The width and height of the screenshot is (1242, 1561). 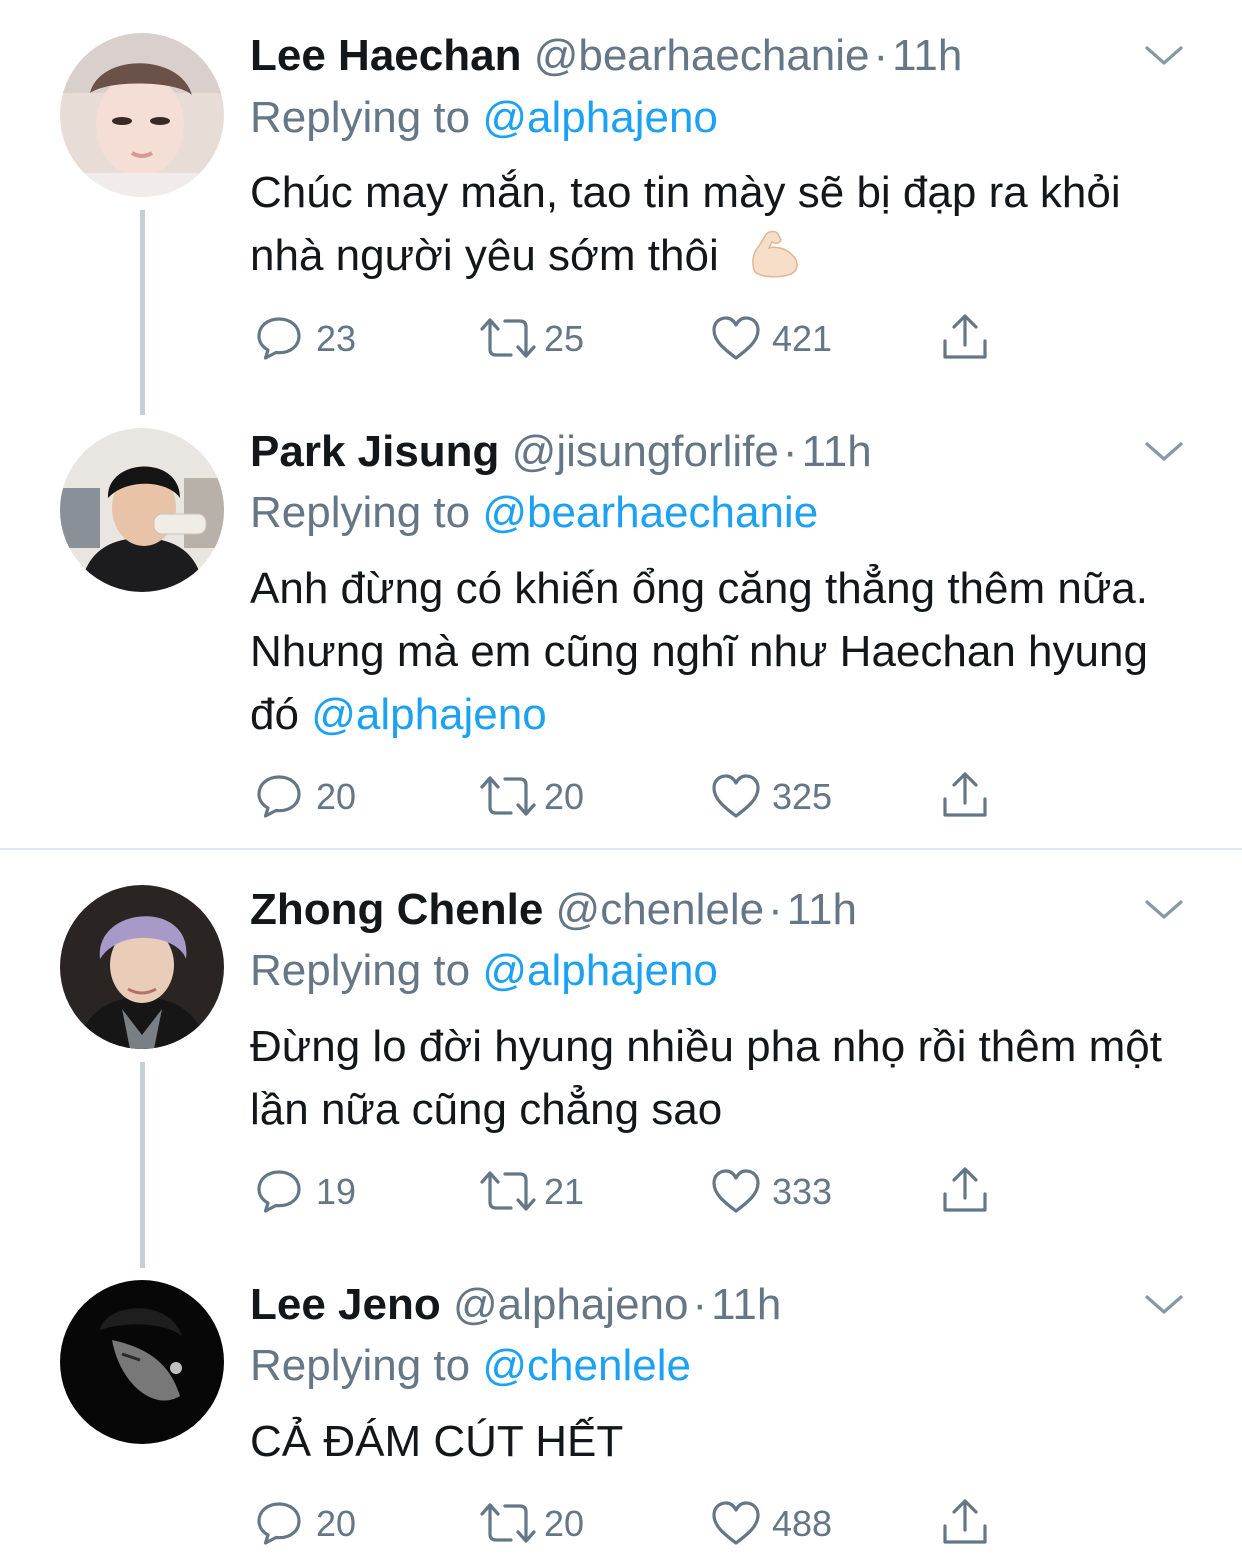 I want to click on display-name: Park Jisung, so click(x=374, y=451).